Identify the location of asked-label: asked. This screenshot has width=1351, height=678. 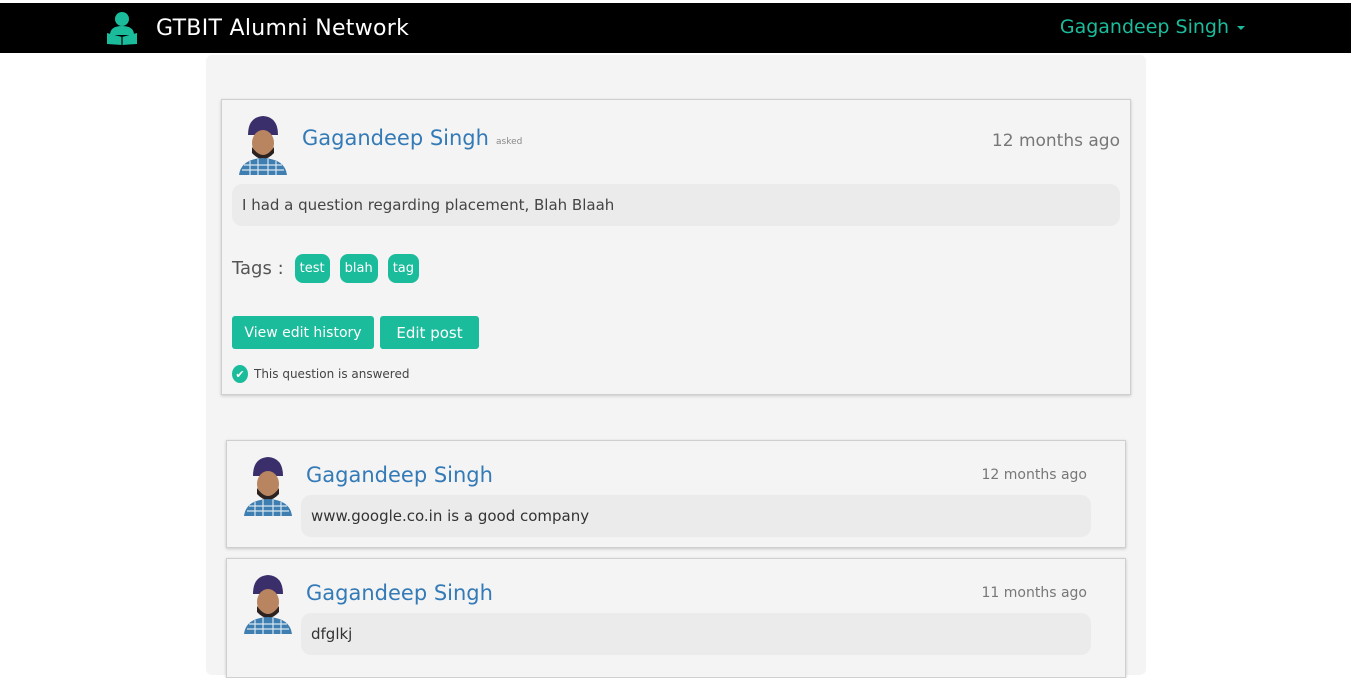
(509, 142).